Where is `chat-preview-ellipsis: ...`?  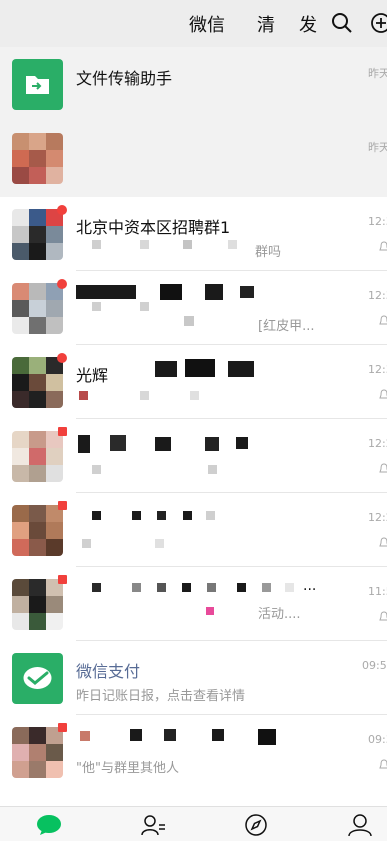
chat-preview-ellipsis: ... is located at coordinates (310, 586).